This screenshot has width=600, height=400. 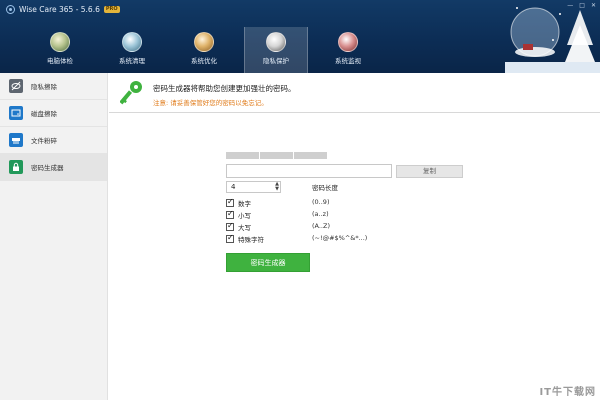 What do you see at coordinates (111, 9) in the screenshot?
I see `pro-badge: PRO` at bounding box center [111, 9].